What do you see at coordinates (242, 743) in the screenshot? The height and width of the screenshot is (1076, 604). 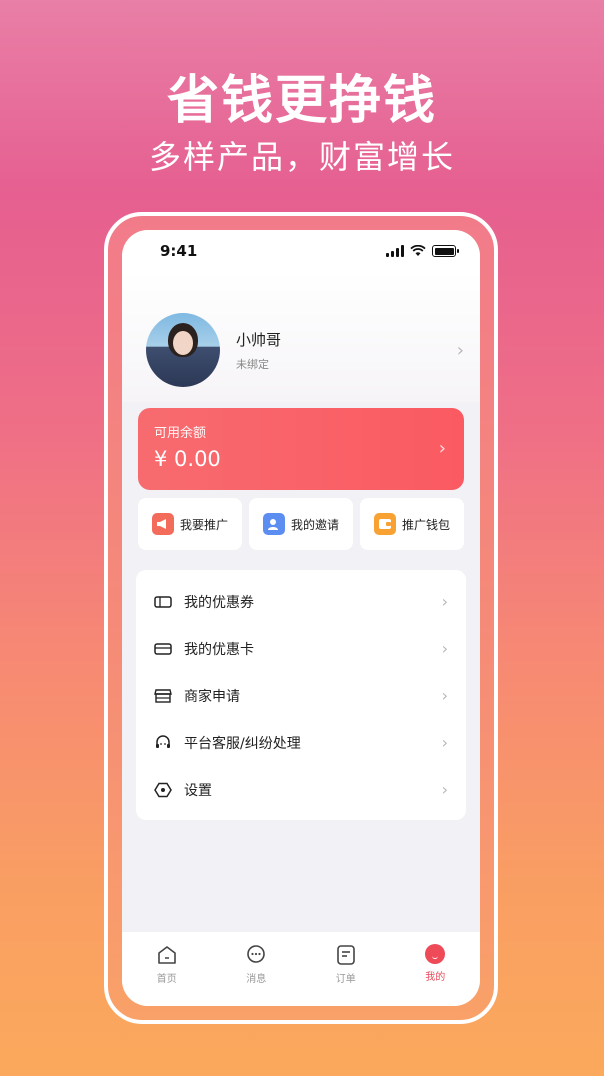 I see `menu-label: 平台客服/纠纷处理` at bounding box center [242, 743].